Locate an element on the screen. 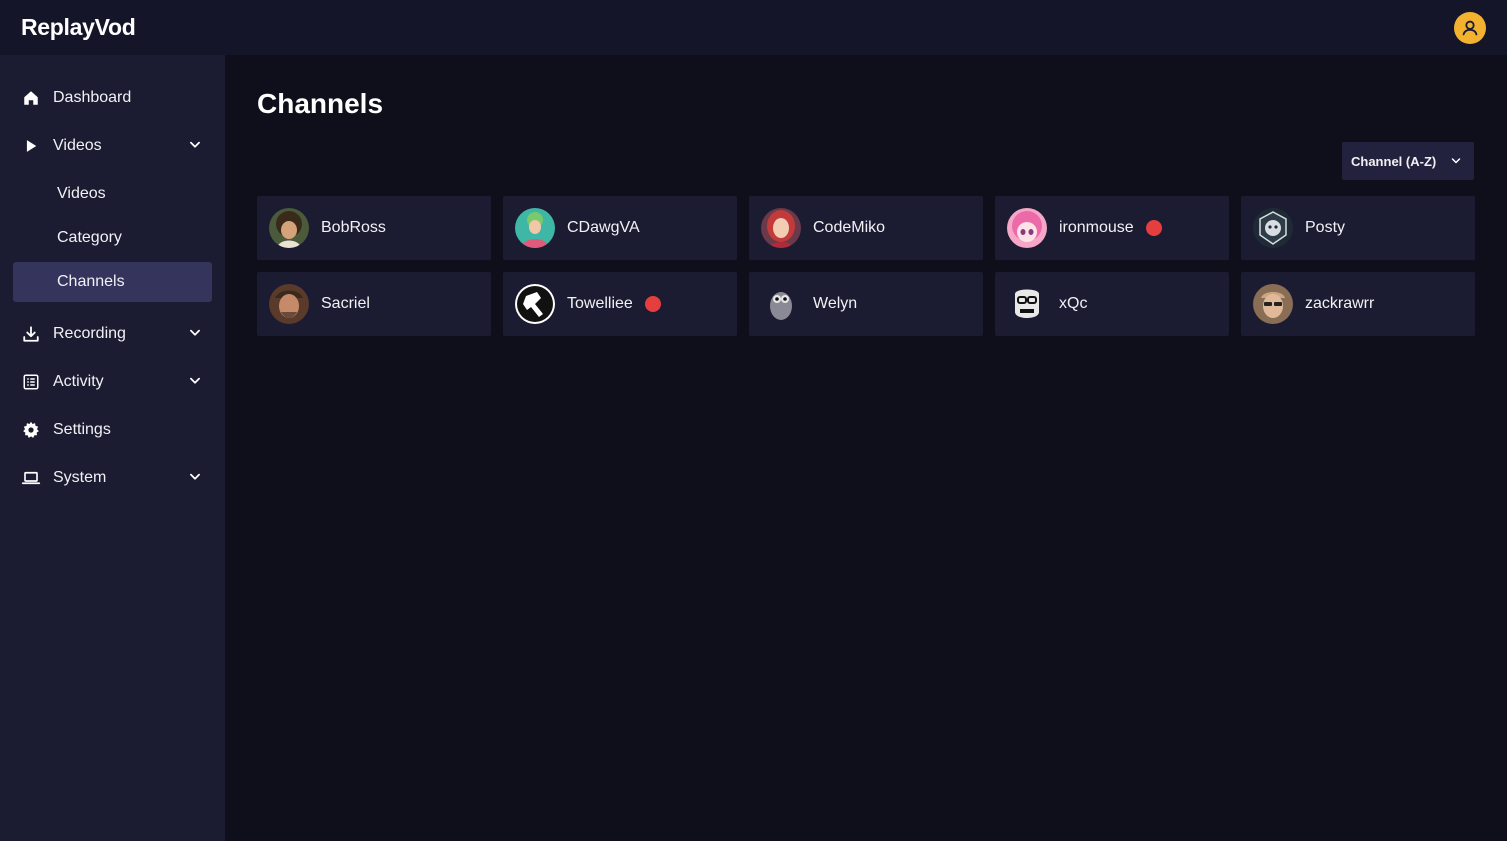 This screenshot has width=1507, height=841. channel-name: Welyn is located at coordinates (835, 303).